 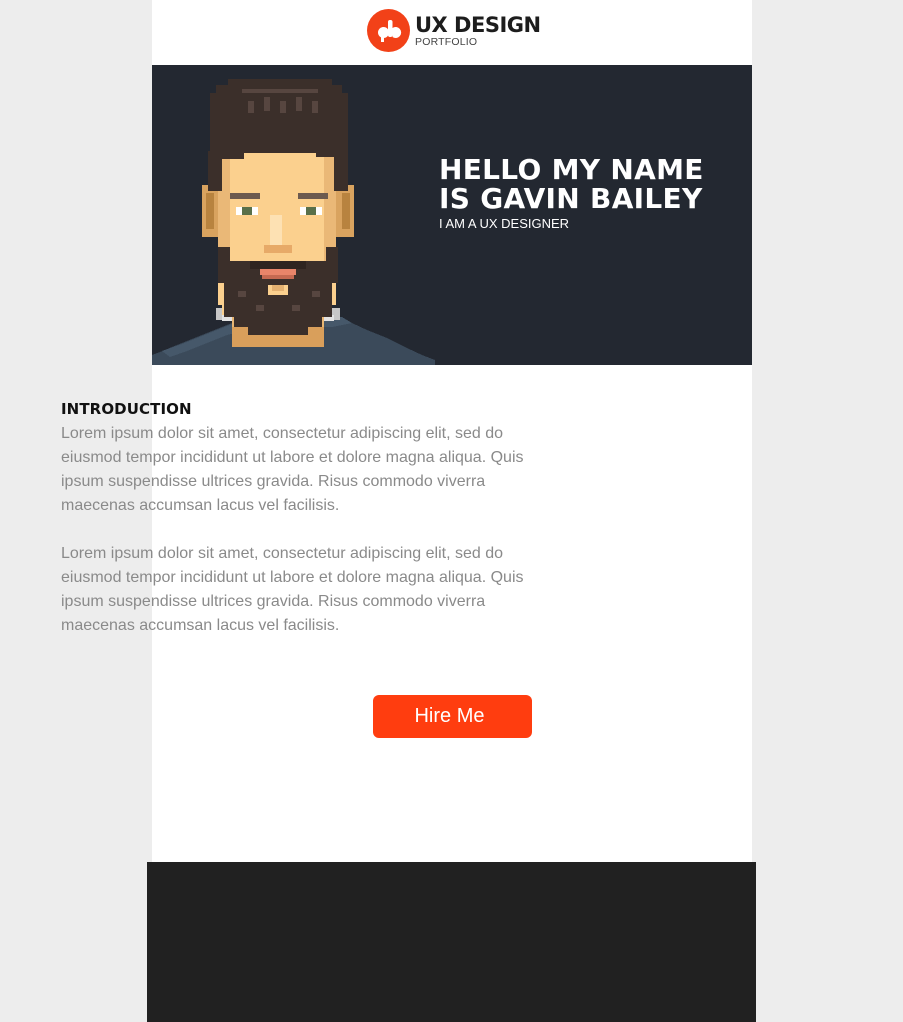 What do you see at coordinates (504, 223) in the screenshot?
I see `hero-subtitle: I AM A UX DESIGNER` at bounding box center [504, 223].